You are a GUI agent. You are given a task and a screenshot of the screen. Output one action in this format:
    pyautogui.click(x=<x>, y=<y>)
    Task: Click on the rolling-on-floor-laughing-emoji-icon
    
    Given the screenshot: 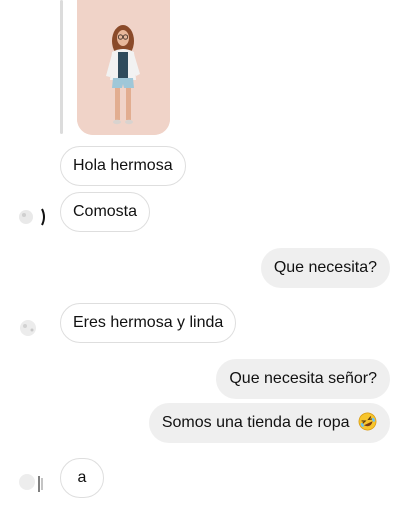 What is the action you would take?
    pyautogui.click(x=367, y=421)
    